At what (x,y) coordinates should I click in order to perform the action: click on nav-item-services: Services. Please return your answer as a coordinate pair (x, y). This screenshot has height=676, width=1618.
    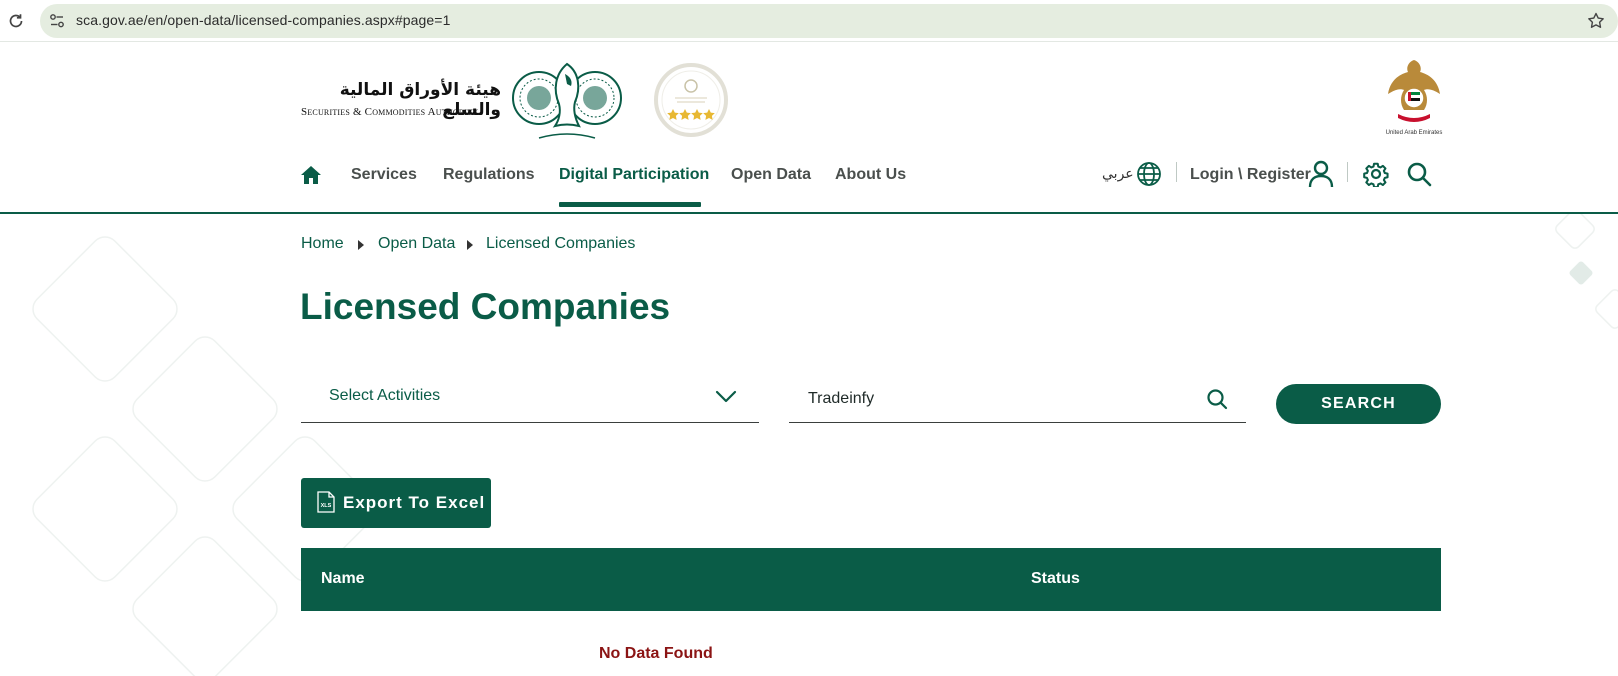
    Looking at the image, I should click on (384, 175).